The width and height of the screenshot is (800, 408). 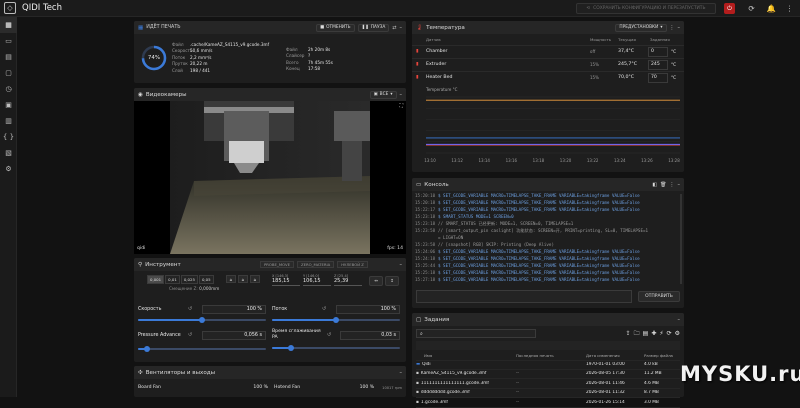 I want to click on machine-icon: ▥, so click(x=8, y=121).